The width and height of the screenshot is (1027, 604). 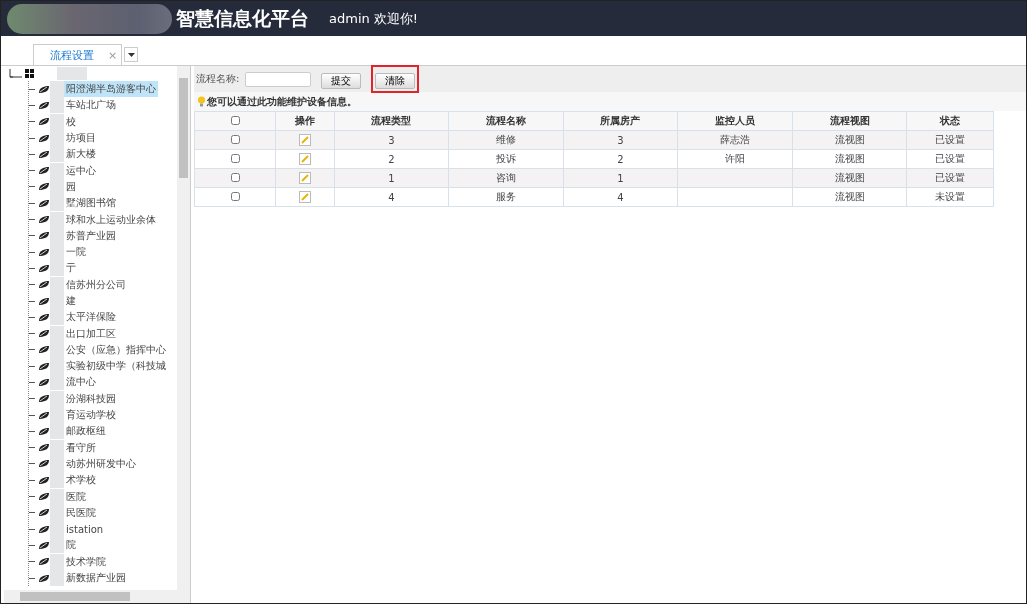 What do you see at coordinates (950, 121) in the screenshot?
I see `column-header: 状态` at bounding box center [950, 121].